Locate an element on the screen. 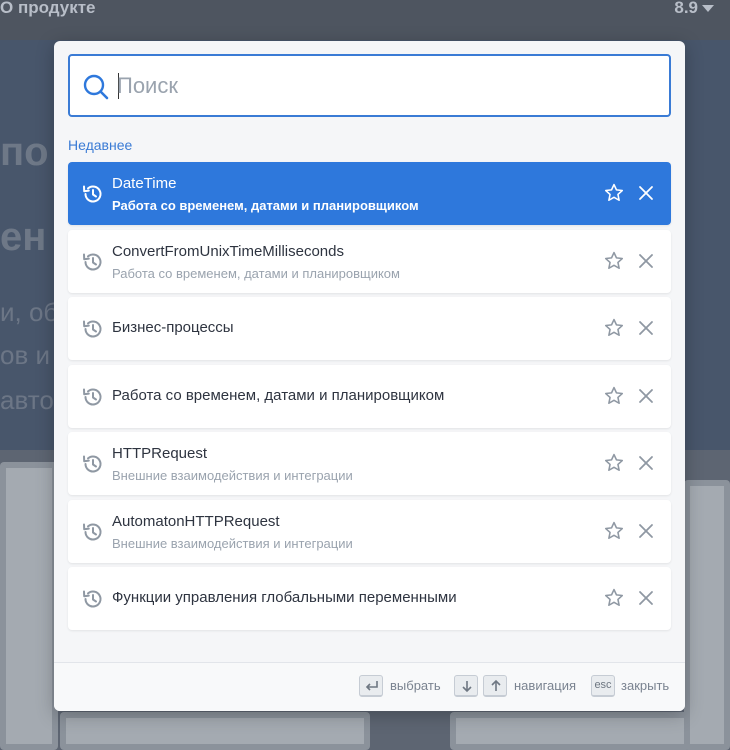  recent-section-label: Недавнее is located at coordinates (100, 145).